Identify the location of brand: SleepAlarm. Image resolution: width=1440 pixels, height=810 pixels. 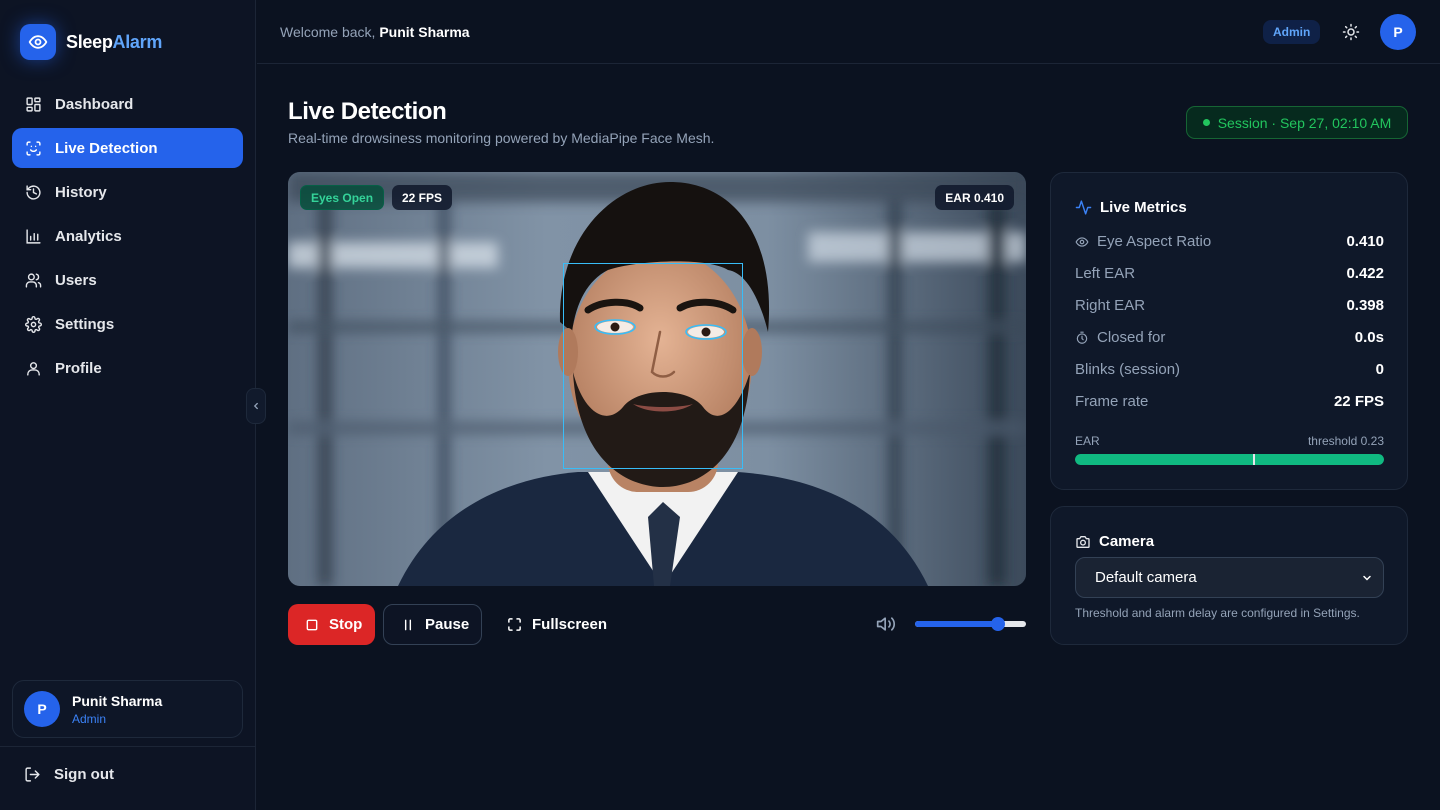
(91, 42).